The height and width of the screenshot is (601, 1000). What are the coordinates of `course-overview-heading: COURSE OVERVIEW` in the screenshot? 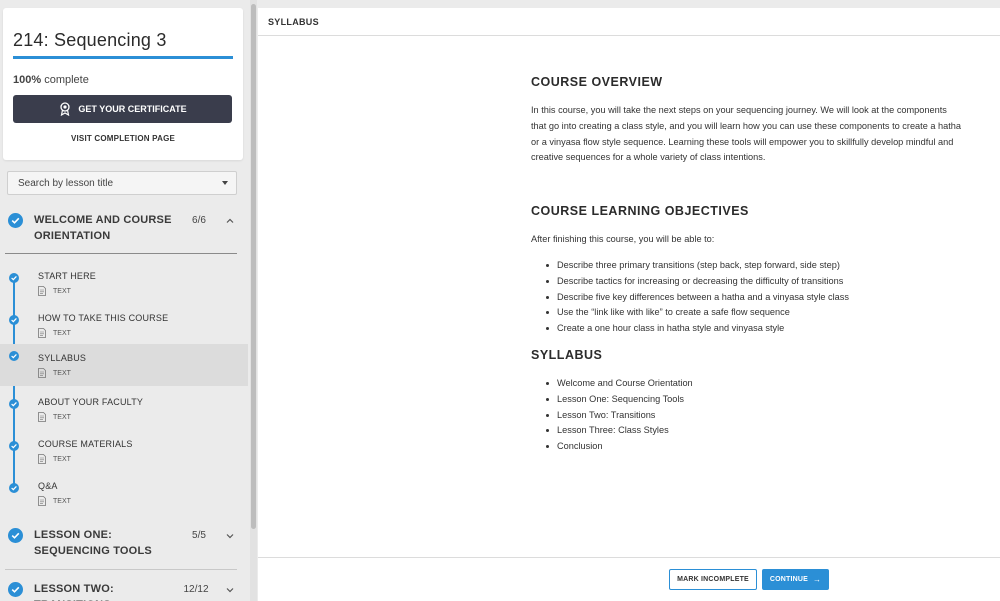 It's located at (597, 82).